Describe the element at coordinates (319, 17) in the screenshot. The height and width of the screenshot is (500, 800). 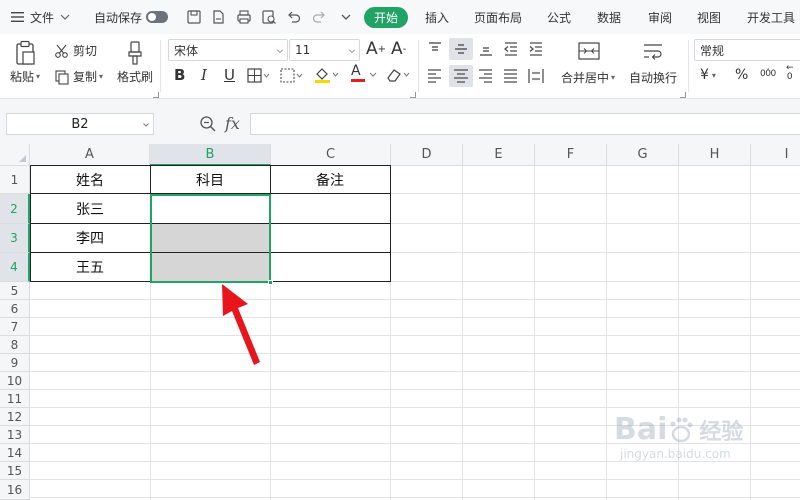
I see `redo-icon` at that location.